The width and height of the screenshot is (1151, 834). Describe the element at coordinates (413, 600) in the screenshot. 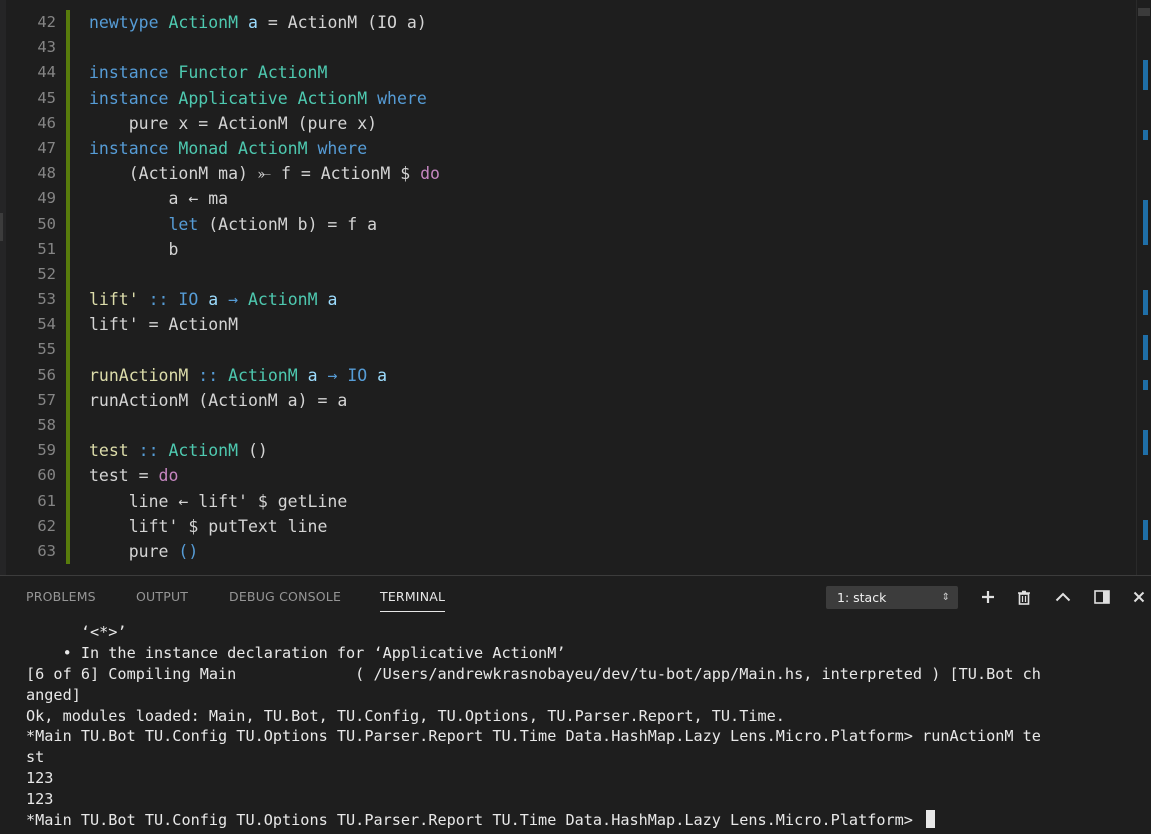

I see `tab-terminal: TERMINAL` at that location.